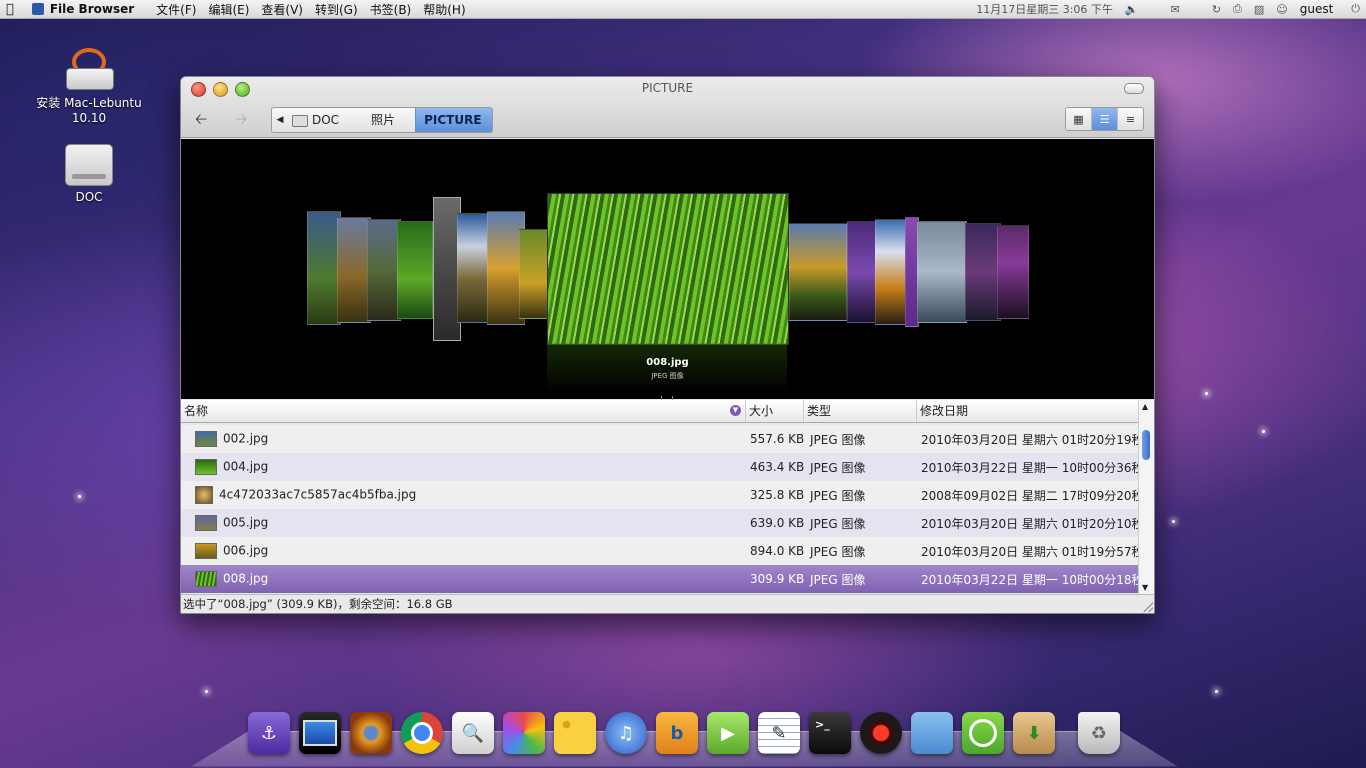 Image resolution: width=1366 pixels, height=768 pixels. I want to click on path-crumb-picture: PICTURE, so click(454, 120).